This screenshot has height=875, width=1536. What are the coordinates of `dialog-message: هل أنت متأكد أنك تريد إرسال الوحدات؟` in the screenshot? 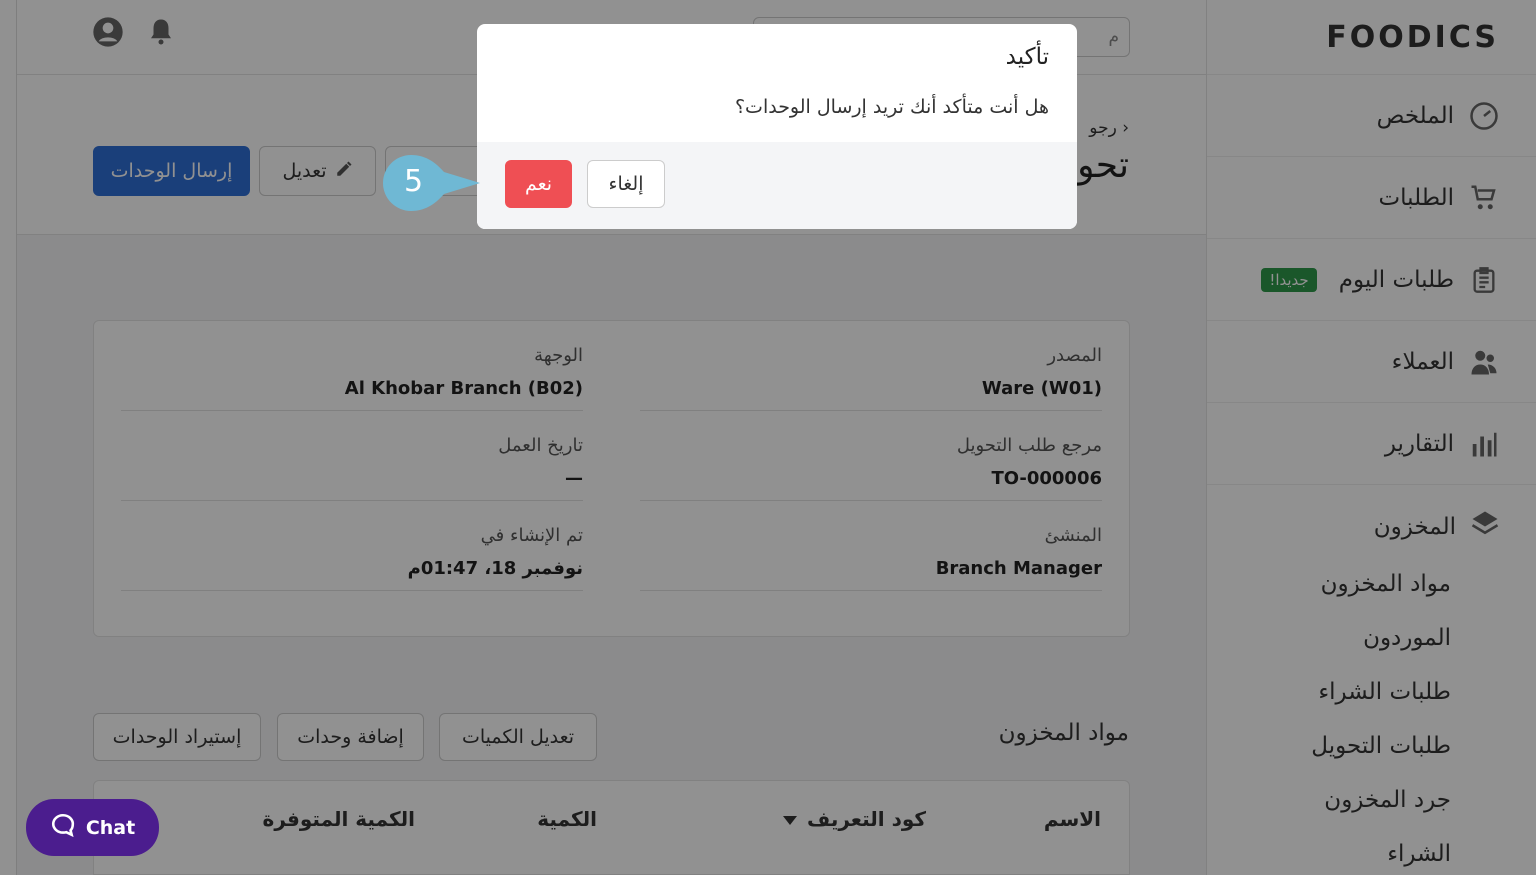 It's located at (891, 107).